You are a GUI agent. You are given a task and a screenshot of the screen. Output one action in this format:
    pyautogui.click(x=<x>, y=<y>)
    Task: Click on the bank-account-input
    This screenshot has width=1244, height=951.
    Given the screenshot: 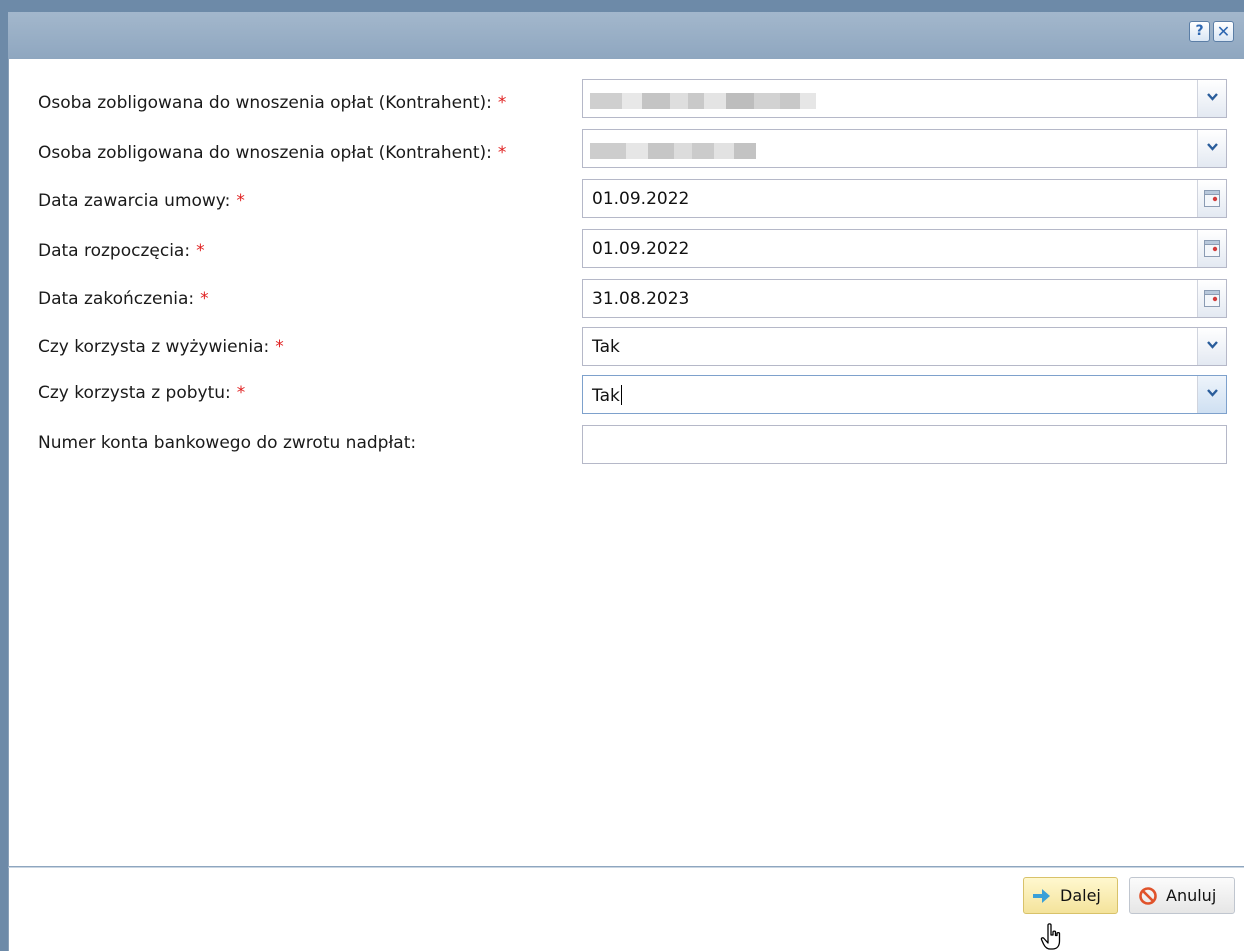 What is the action you would take?
    pyautogui.click(x=904, y=444)
    